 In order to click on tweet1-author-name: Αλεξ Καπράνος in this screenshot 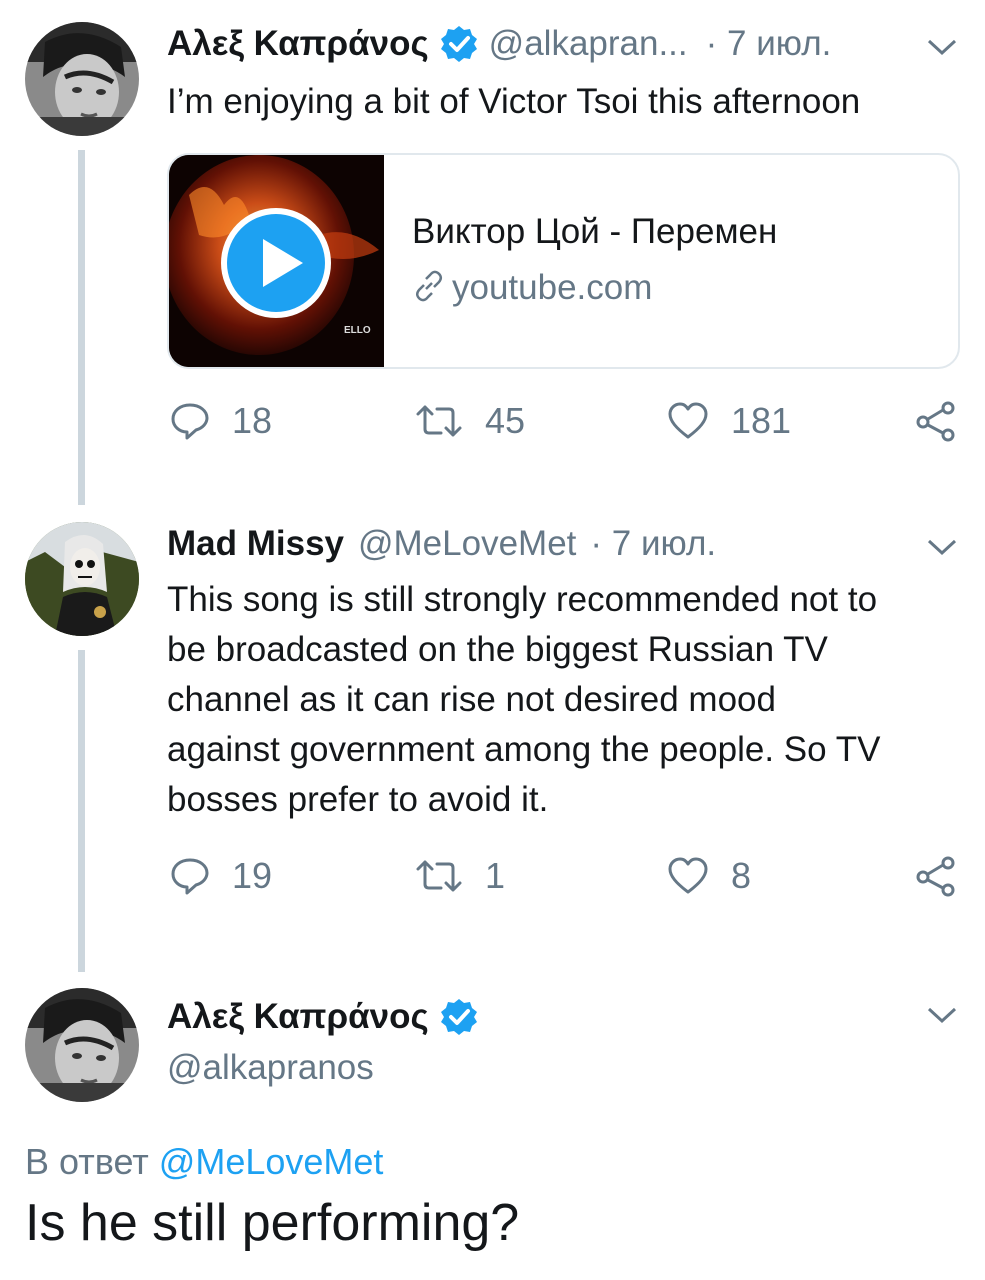, I will do `click(298, 44)`.